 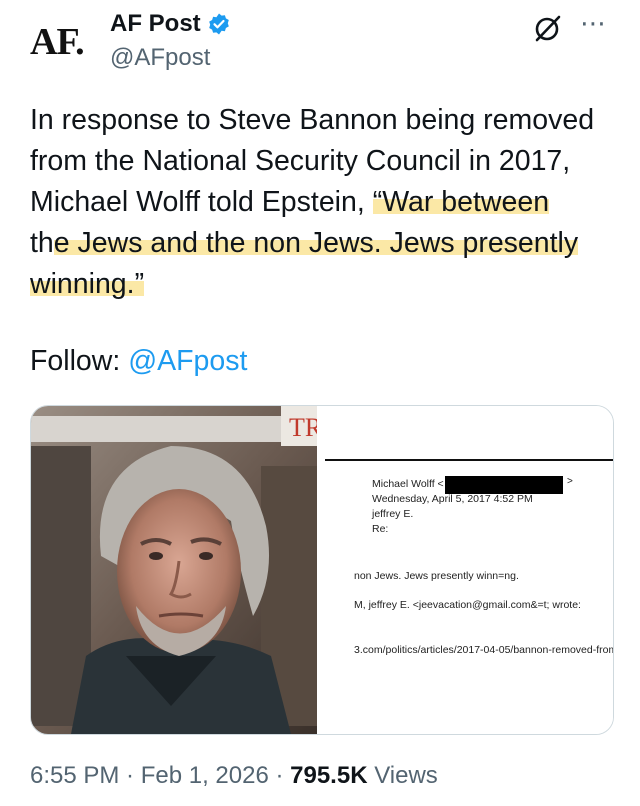 What do you see at coordinates (201, 202) in the screenshot?
I see `tweet-text-segment: Michael Wolff told Epstein,` at bounding box center [201, 202].